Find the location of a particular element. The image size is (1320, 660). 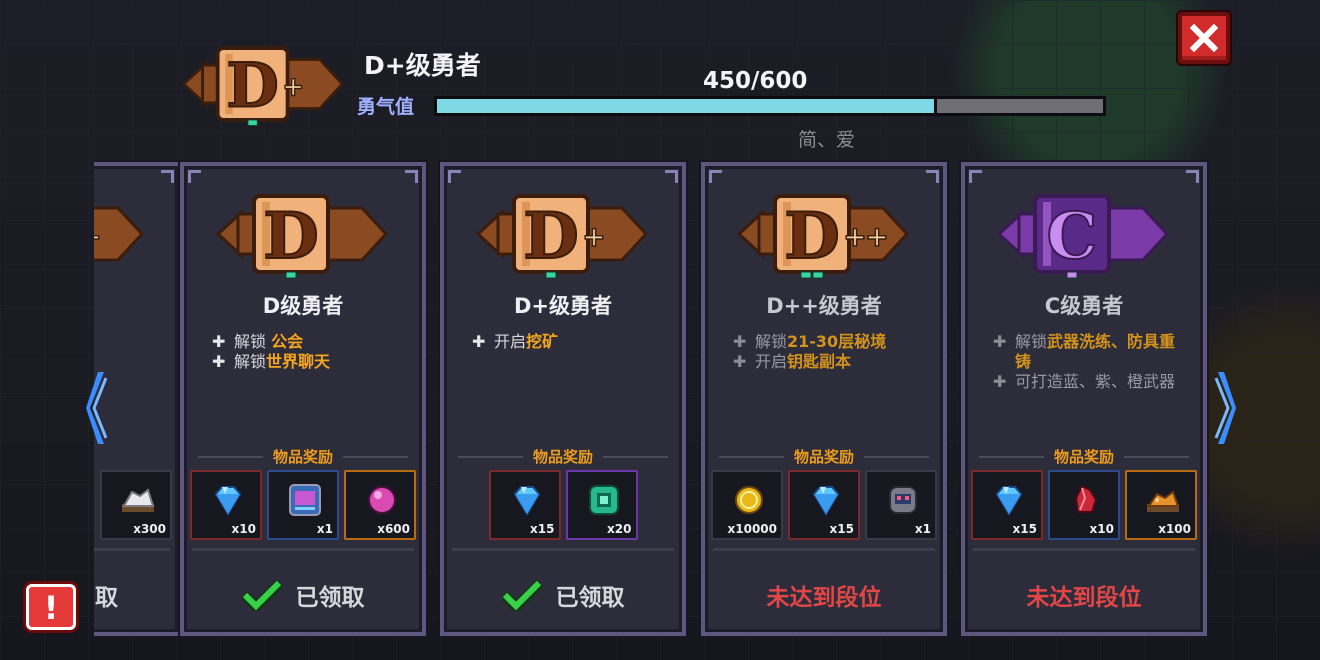

perk-highlight: 公会 is located at coordinates (287, 341).